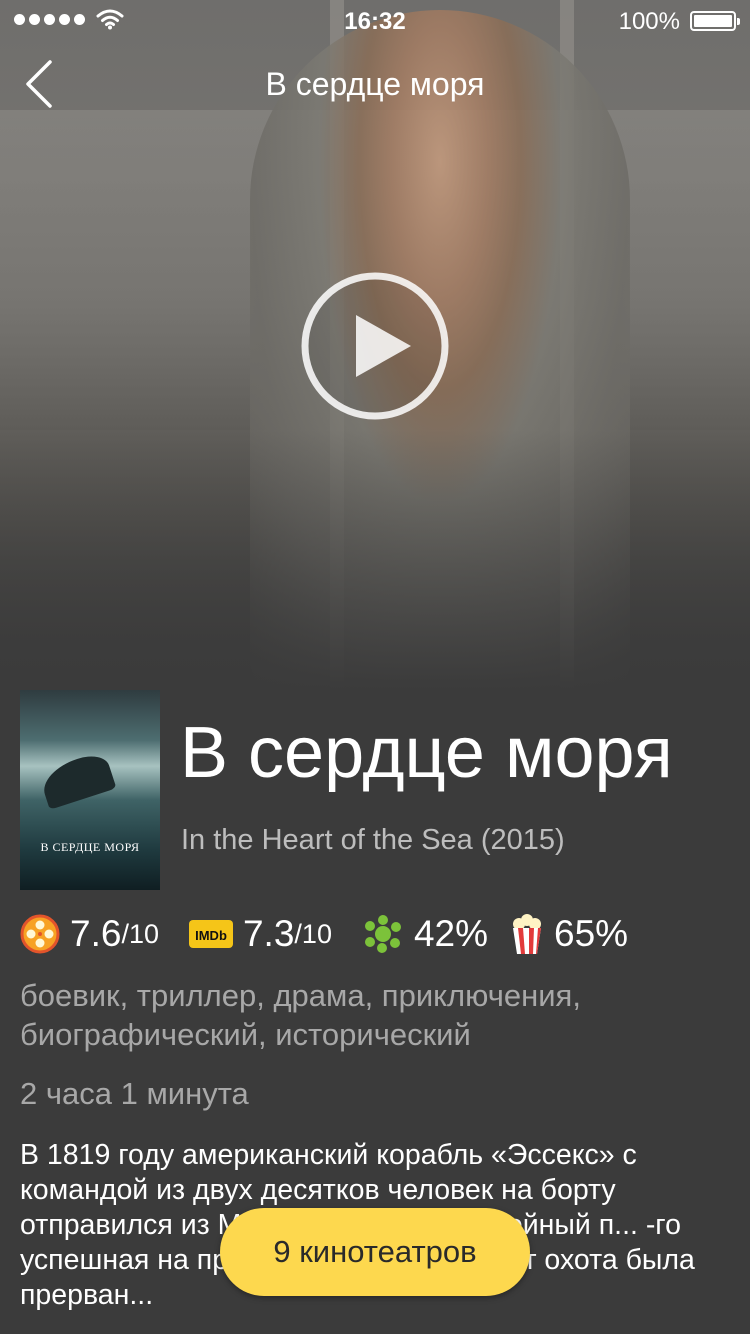  Describe the element at coordinates (373, 840) in the screenshot. I see `movie-original-title: In the Heart of the Sea (2015)` at that location.